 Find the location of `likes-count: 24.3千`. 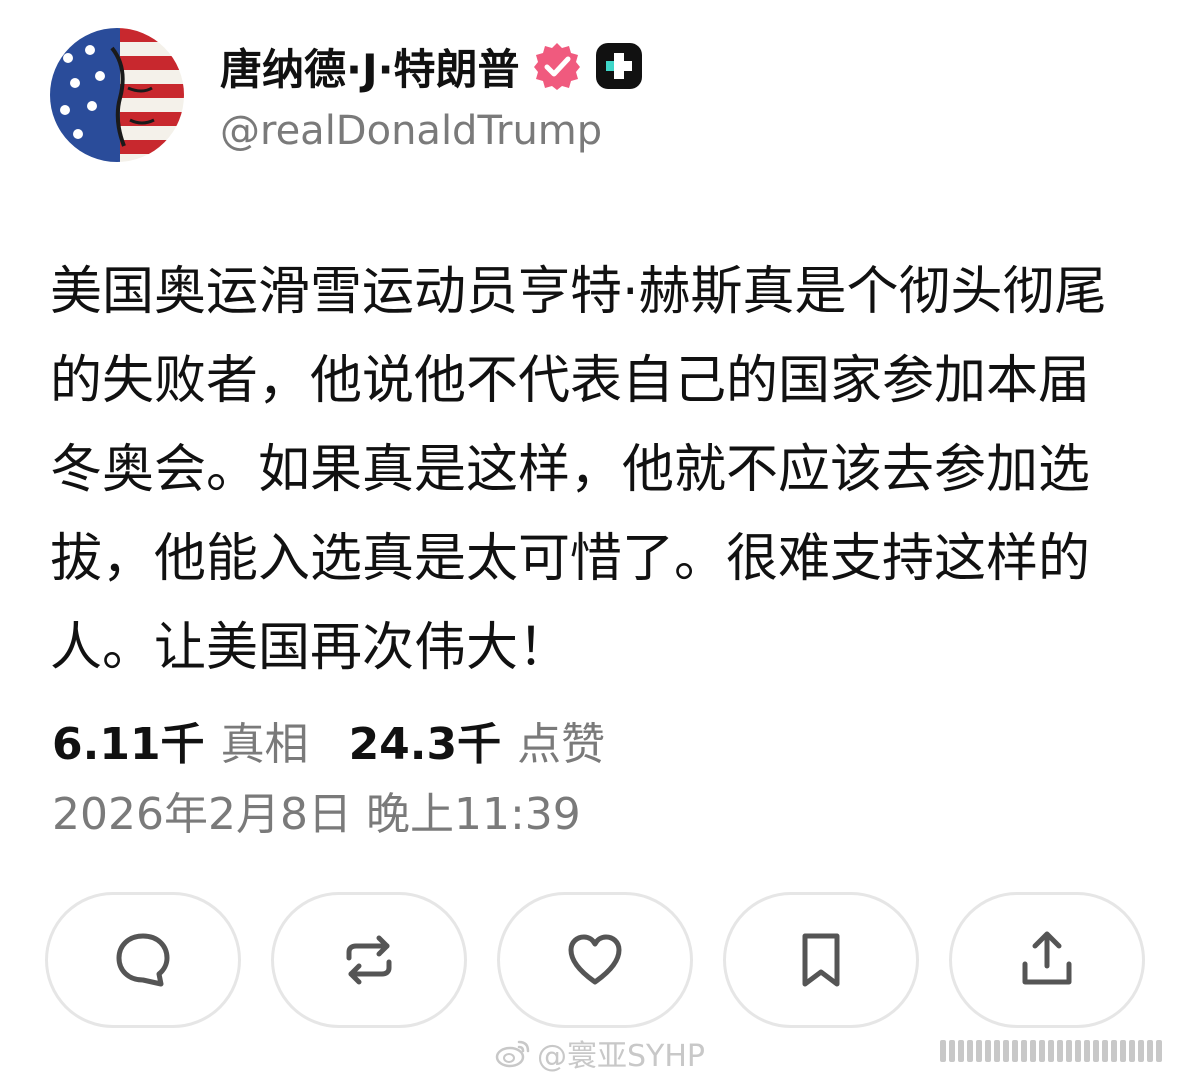

likes-count: 24.3千 is located at coordinates (425, 740).